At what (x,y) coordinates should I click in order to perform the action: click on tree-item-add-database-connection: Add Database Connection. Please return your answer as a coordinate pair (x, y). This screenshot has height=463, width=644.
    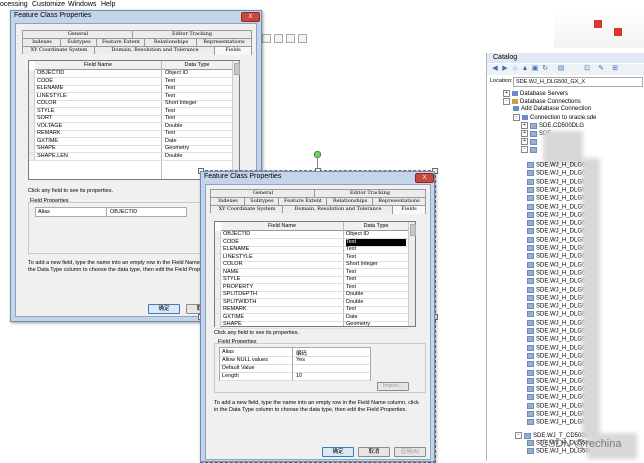
    Looking at the image, I should click on (552, 109).